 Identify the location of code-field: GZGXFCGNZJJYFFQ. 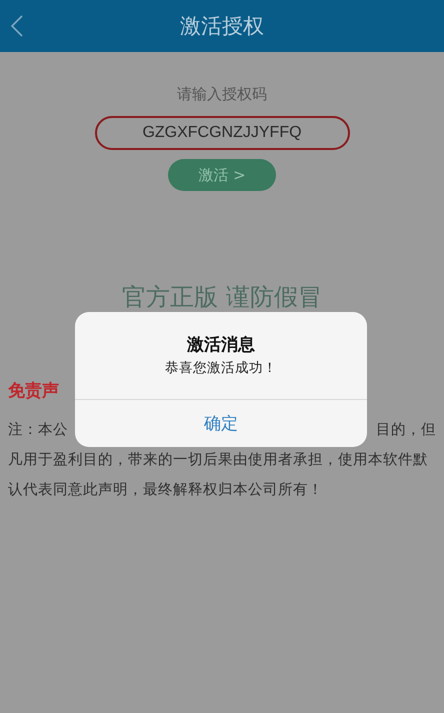
(222, 133).